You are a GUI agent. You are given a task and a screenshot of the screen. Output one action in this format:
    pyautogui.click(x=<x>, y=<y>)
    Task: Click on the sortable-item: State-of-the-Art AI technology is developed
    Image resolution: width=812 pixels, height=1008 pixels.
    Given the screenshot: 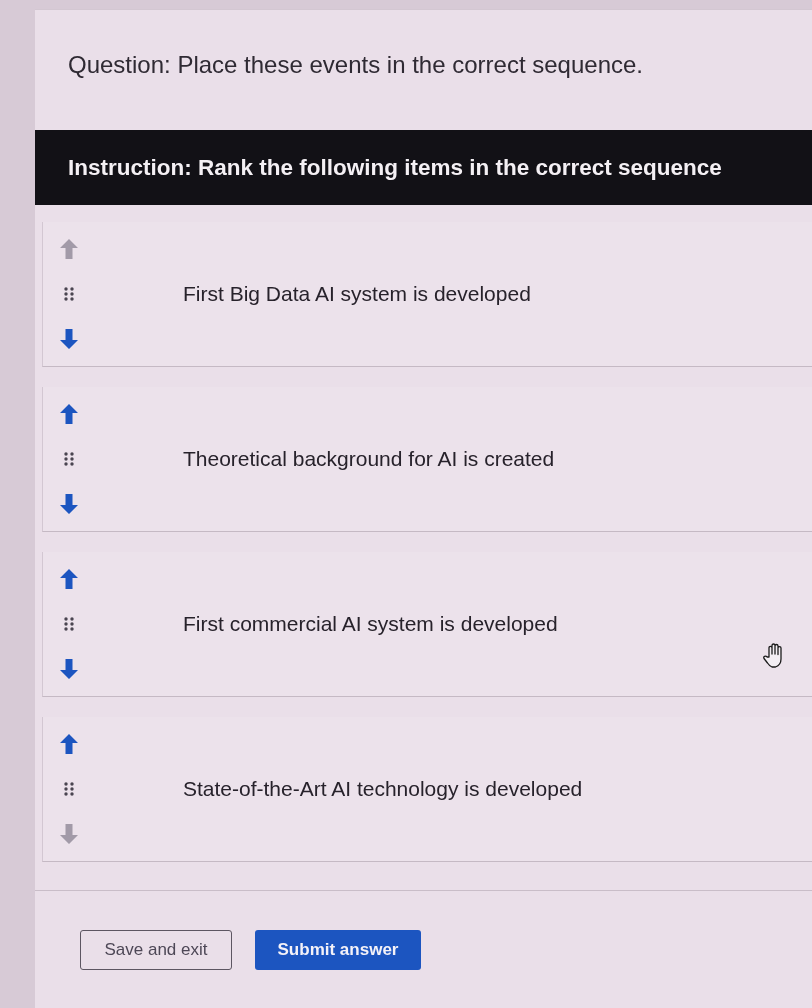 What is the action you would take?
    pyautogui.click(x=427, y=789)
    